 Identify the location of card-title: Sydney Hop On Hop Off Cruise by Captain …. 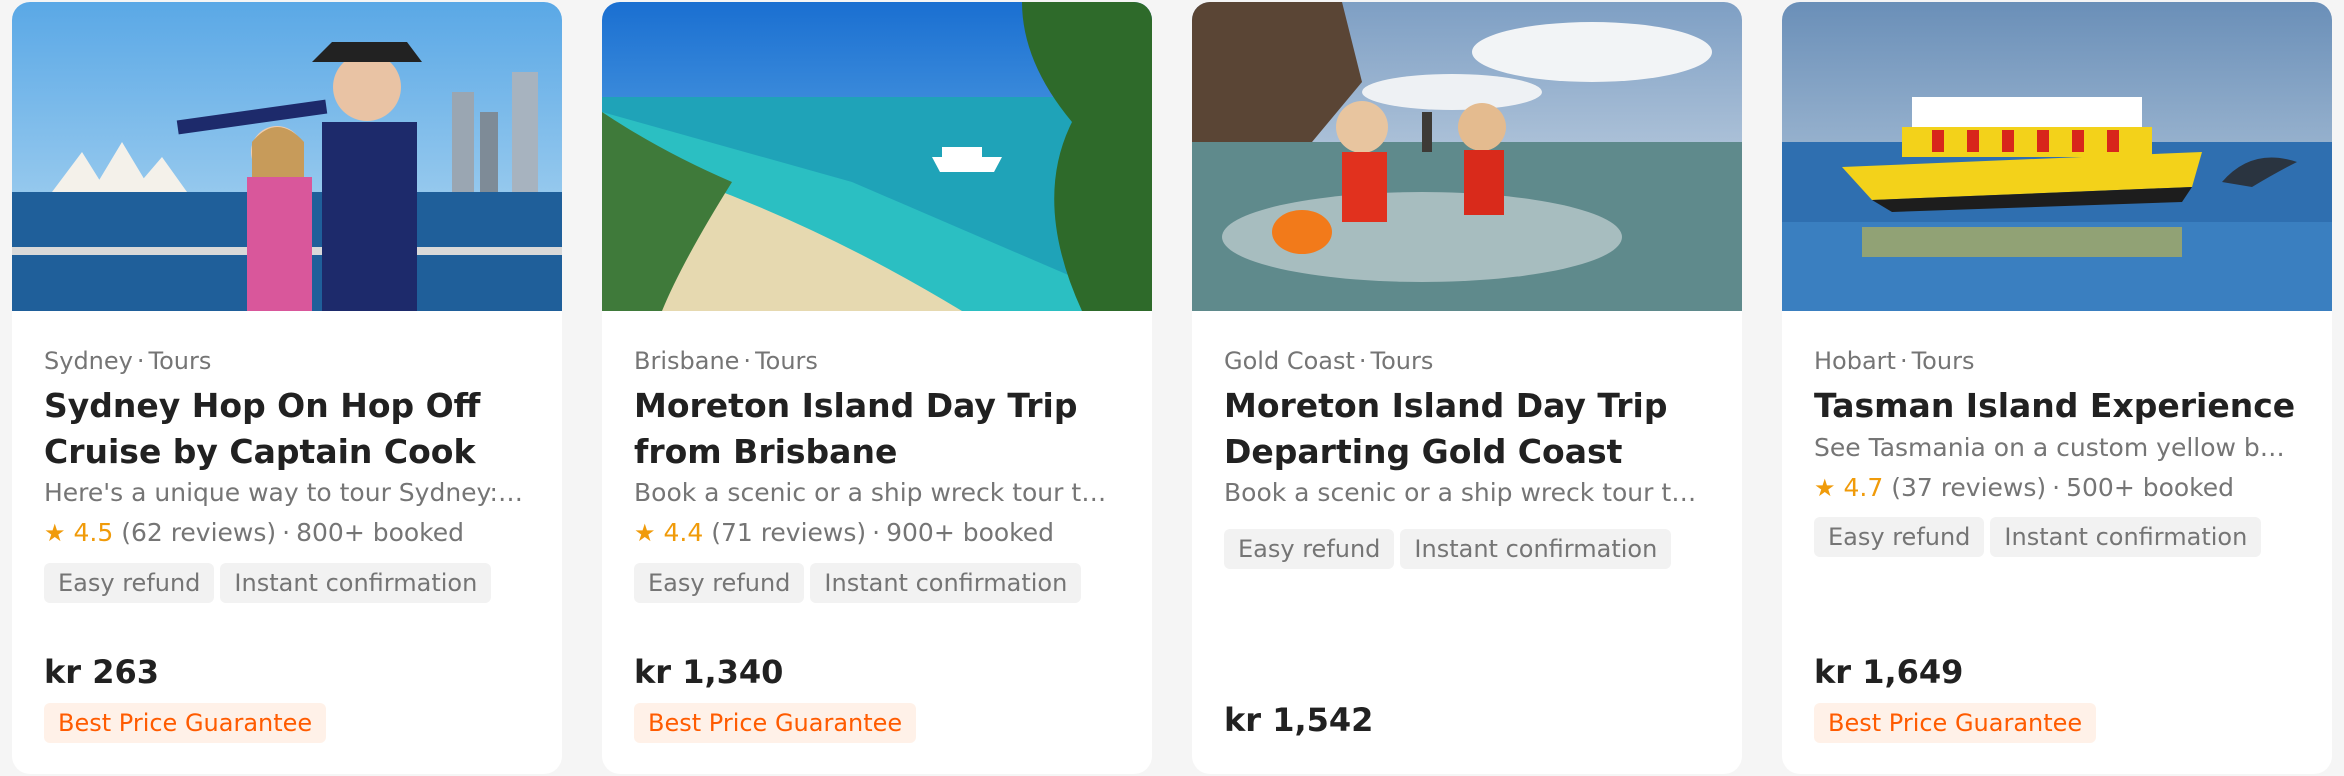
(294, 429).